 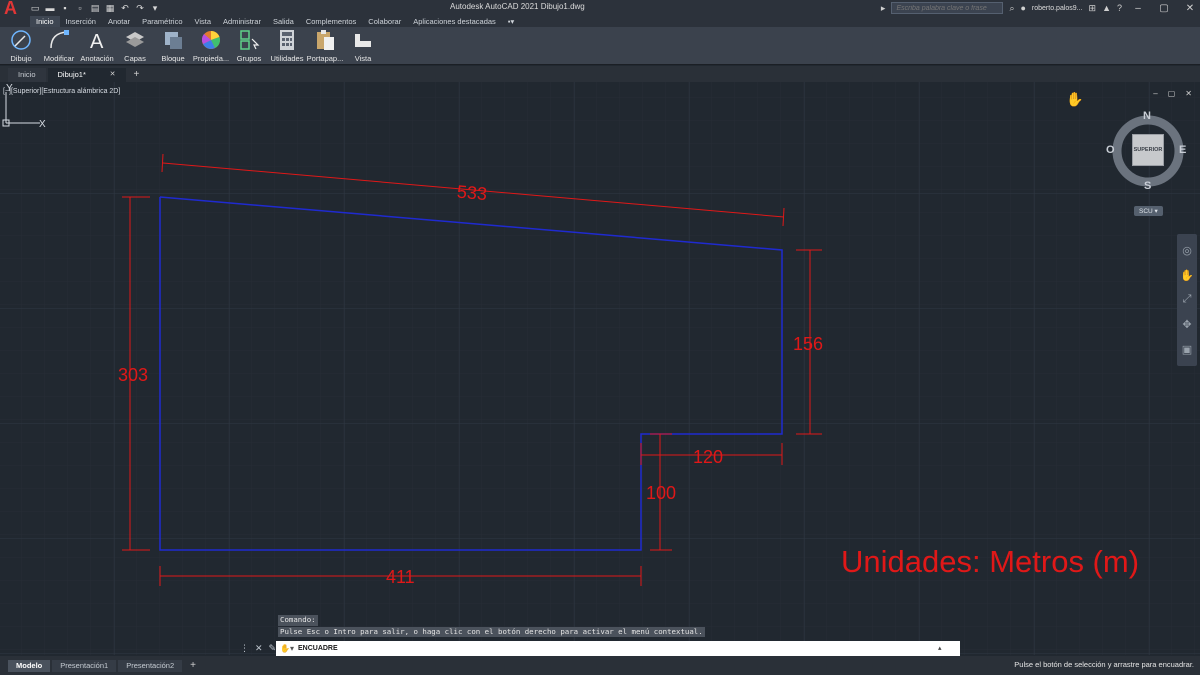 I want to click on redo-icon: ↷, so click(x=140, y=8).